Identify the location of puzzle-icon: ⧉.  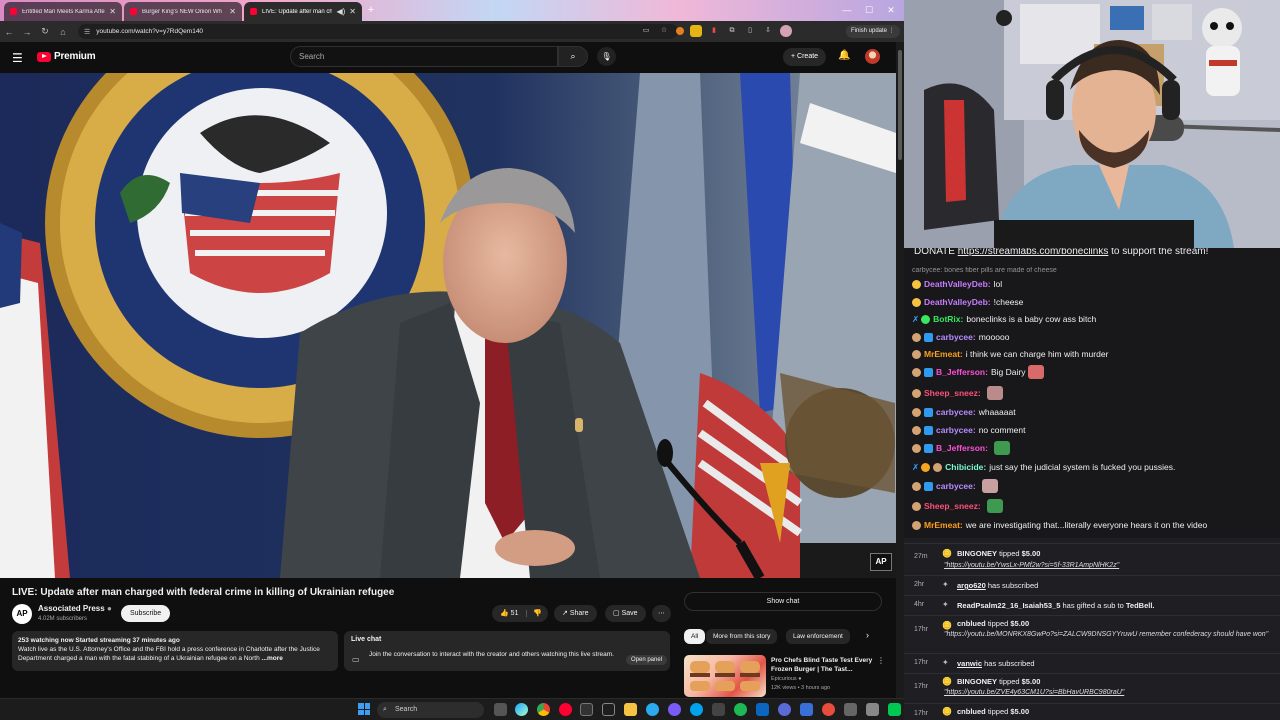
(732, 31).